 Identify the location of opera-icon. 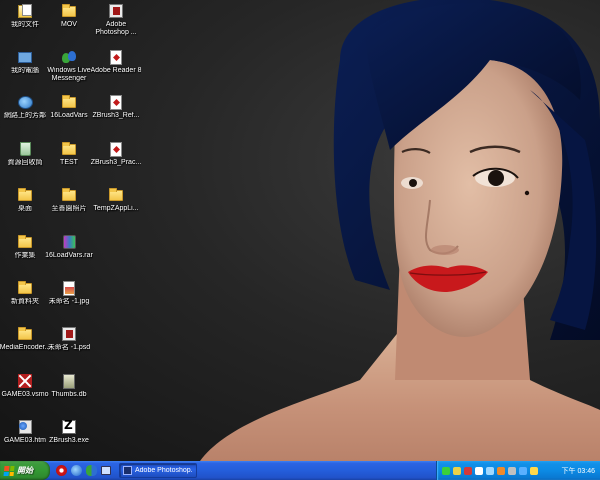
(61, 470).